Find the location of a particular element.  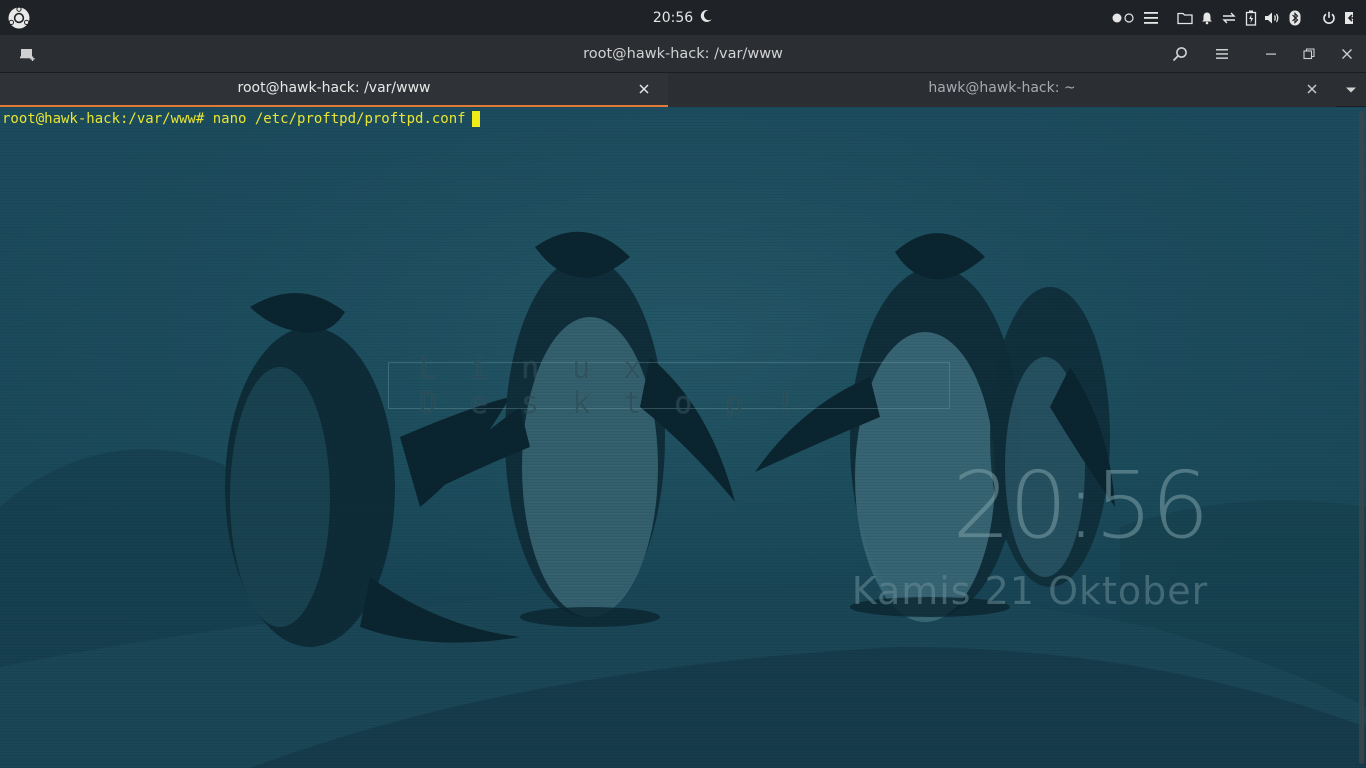

desktop-clock-time: 20:56 is located at coordinates (1080, 505).